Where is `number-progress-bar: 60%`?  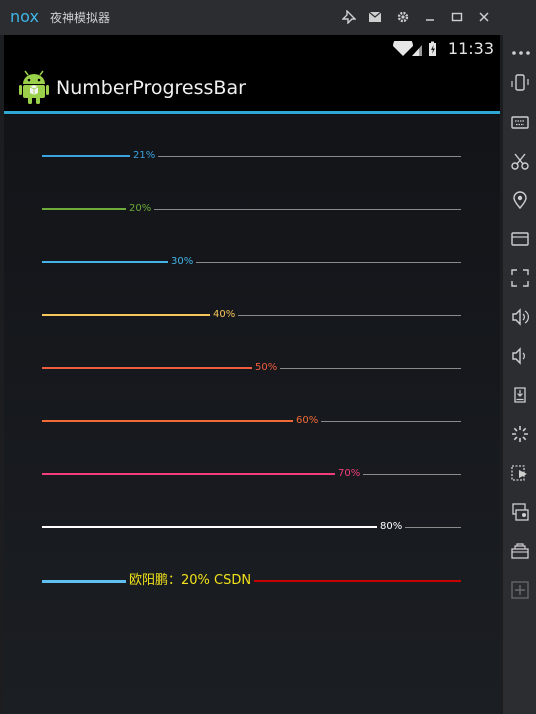
number-progress-bar: 60% is located at coordinates (251, 421).